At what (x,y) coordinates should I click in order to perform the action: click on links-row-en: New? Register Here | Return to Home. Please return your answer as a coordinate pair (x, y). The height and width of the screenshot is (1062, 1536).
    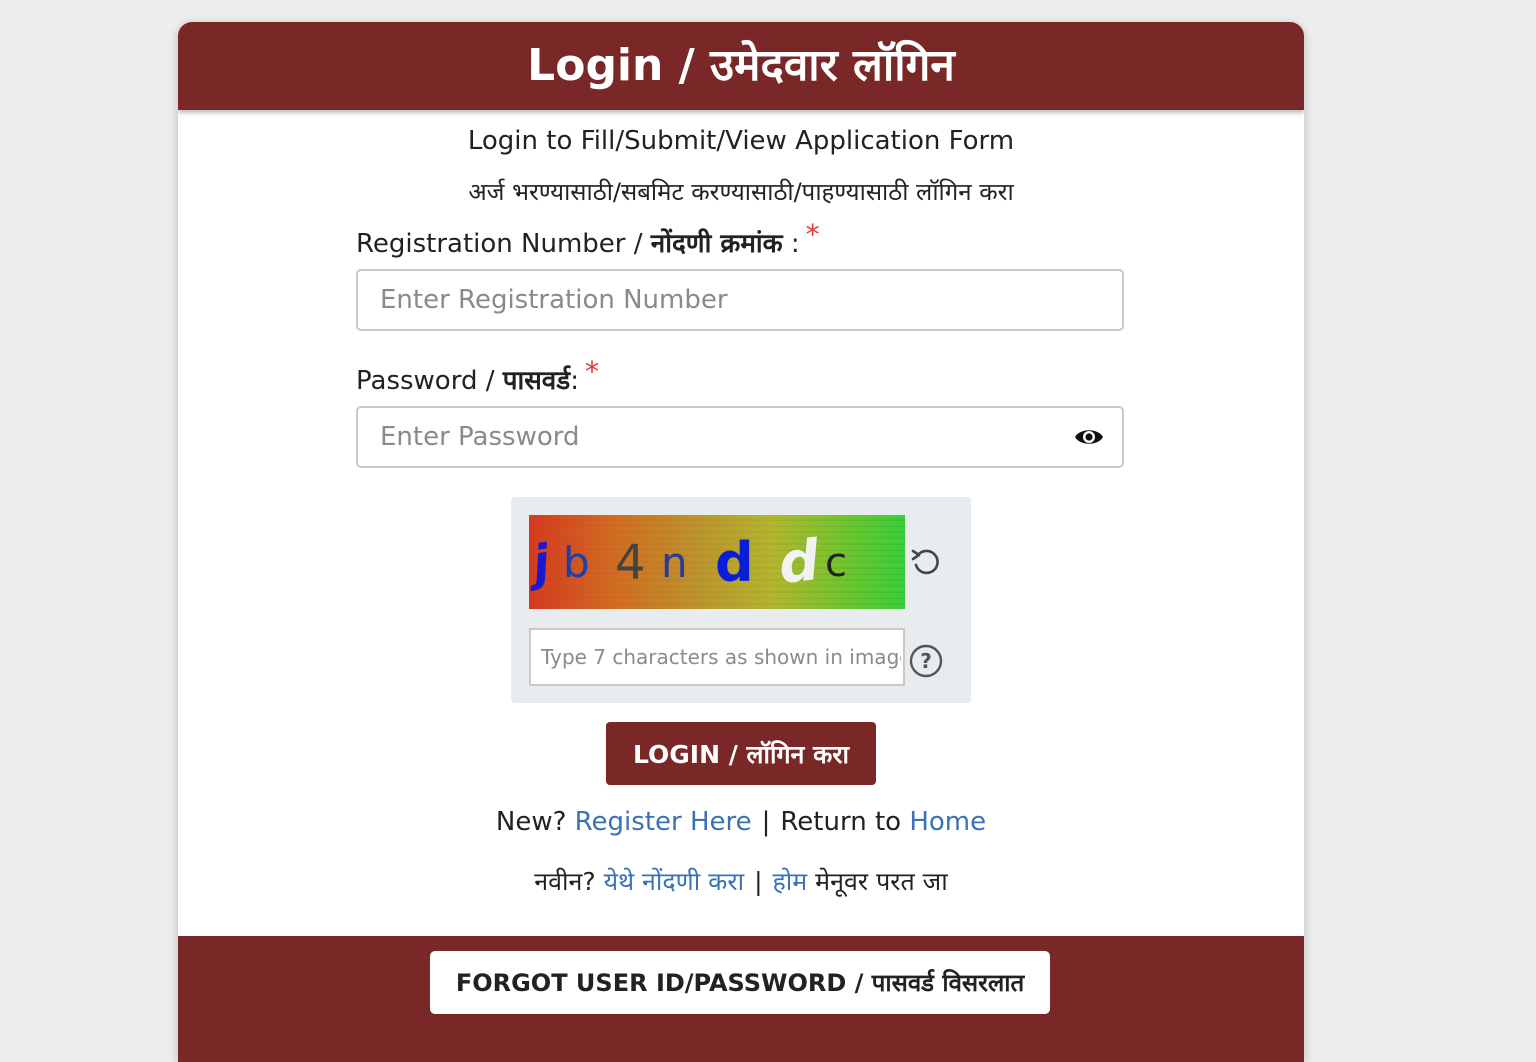
    Looking at the image, I should click on (741, 822).